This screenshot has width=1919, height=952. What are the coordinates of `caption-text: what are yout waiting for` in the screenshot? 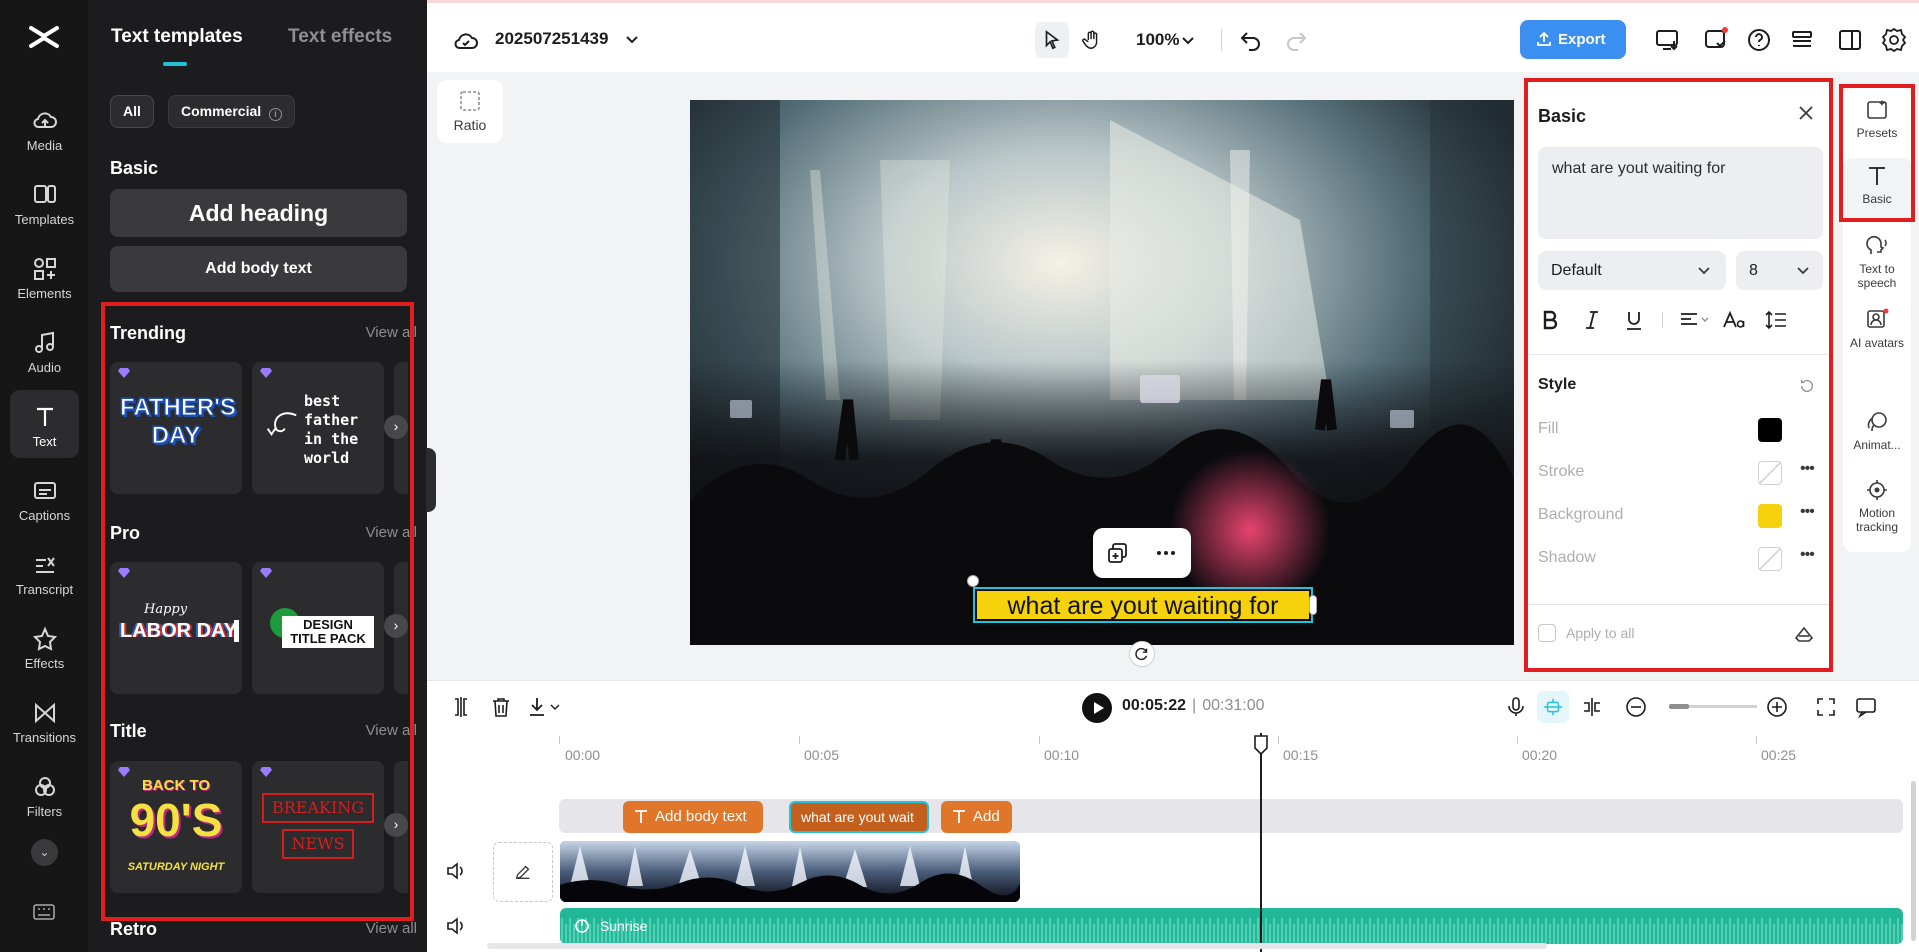 It's located at (1143, 605).